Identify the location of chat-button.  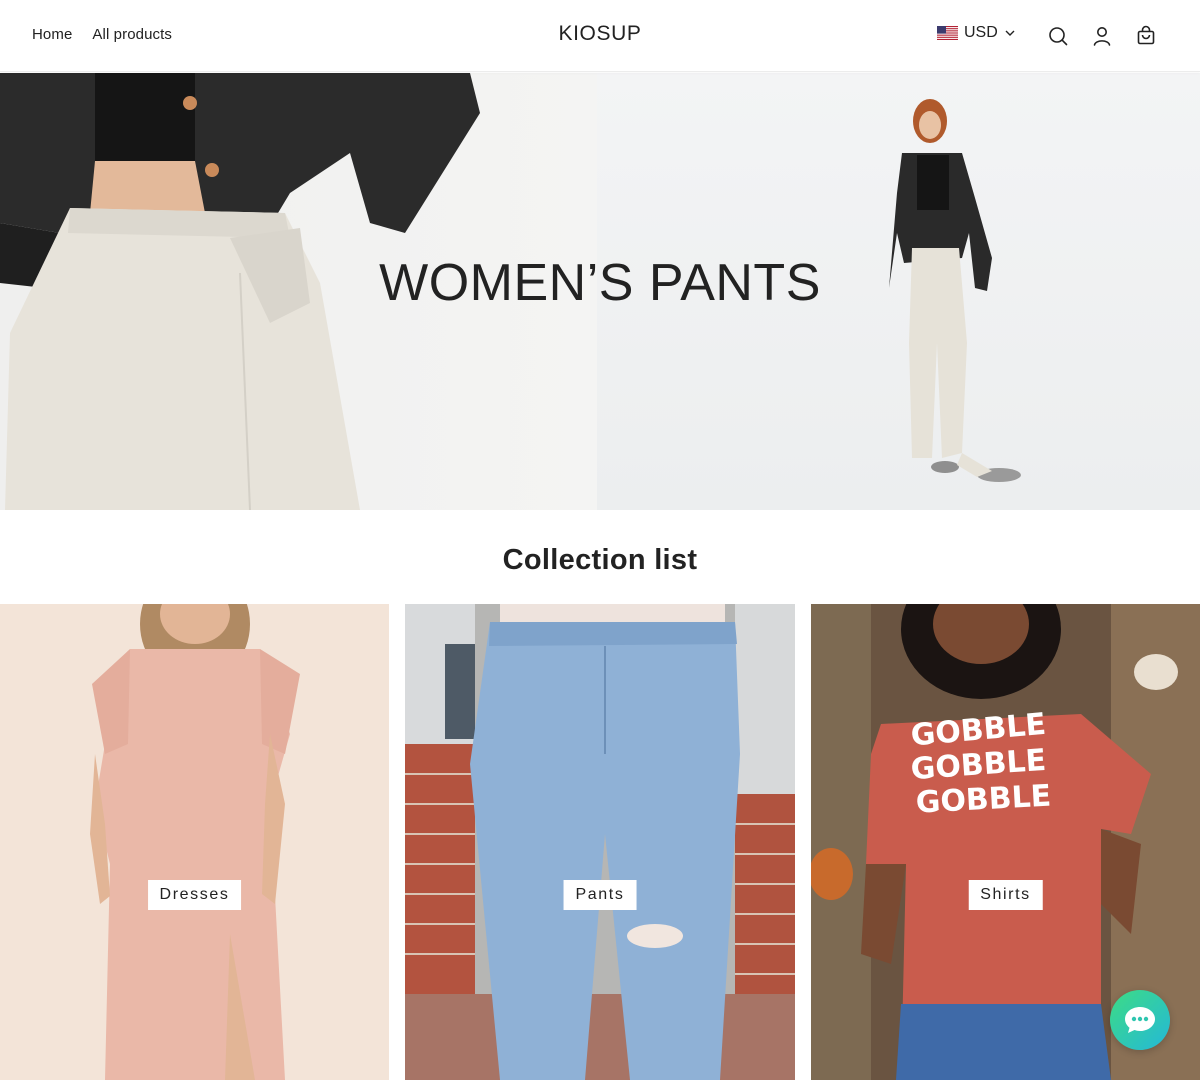
(1140, 1020).